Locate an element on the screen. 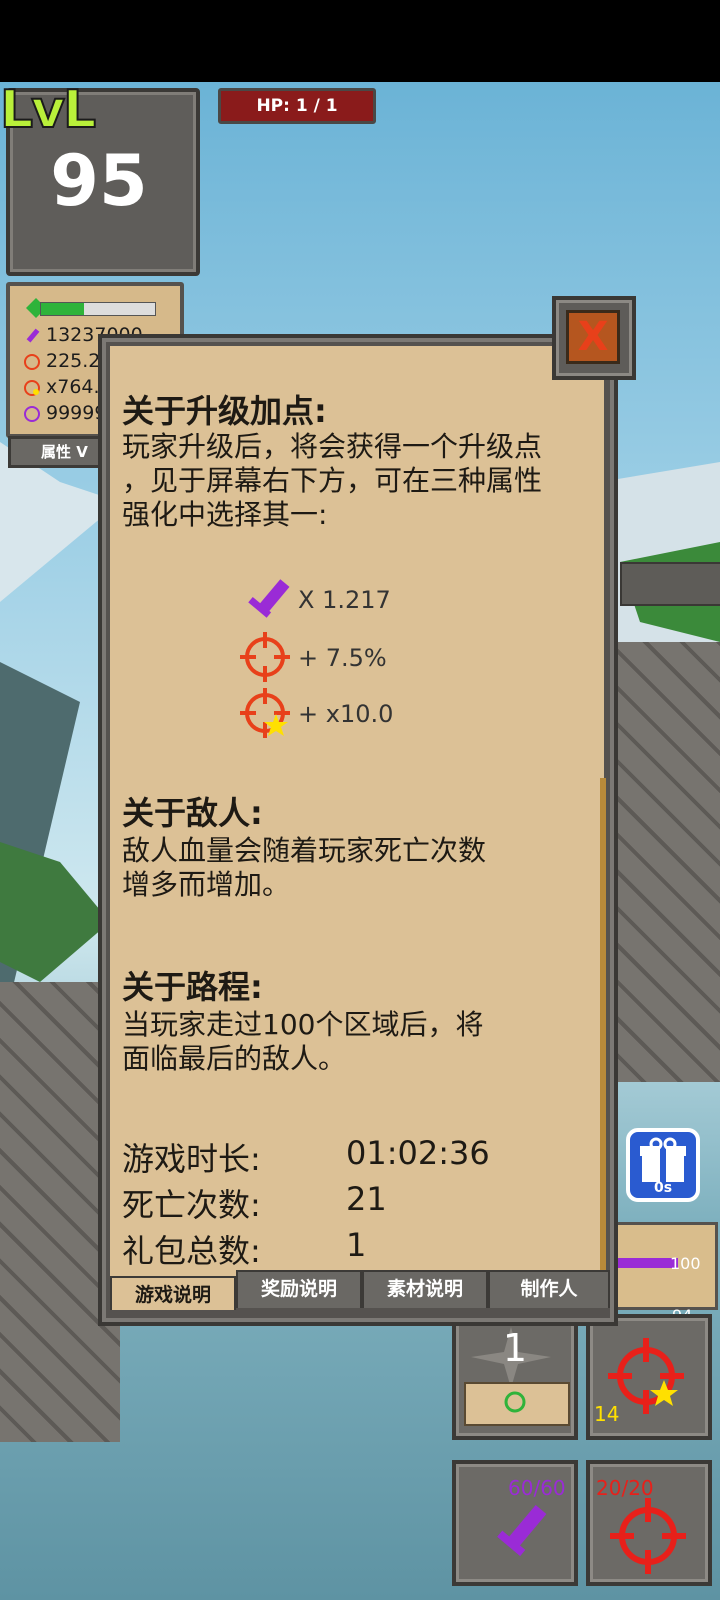 This screenshot has height=1600, width=720. upgrade-text-line3: 强化中选择其一: is located at coordinates (225, 514).